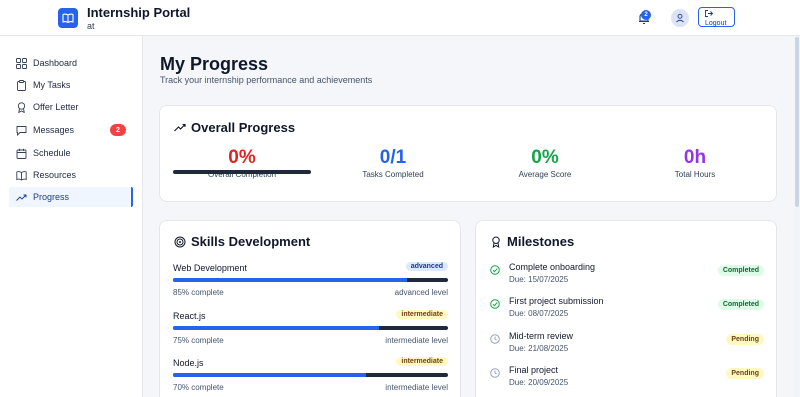  I want to click on book-icon, so click(21, 175).